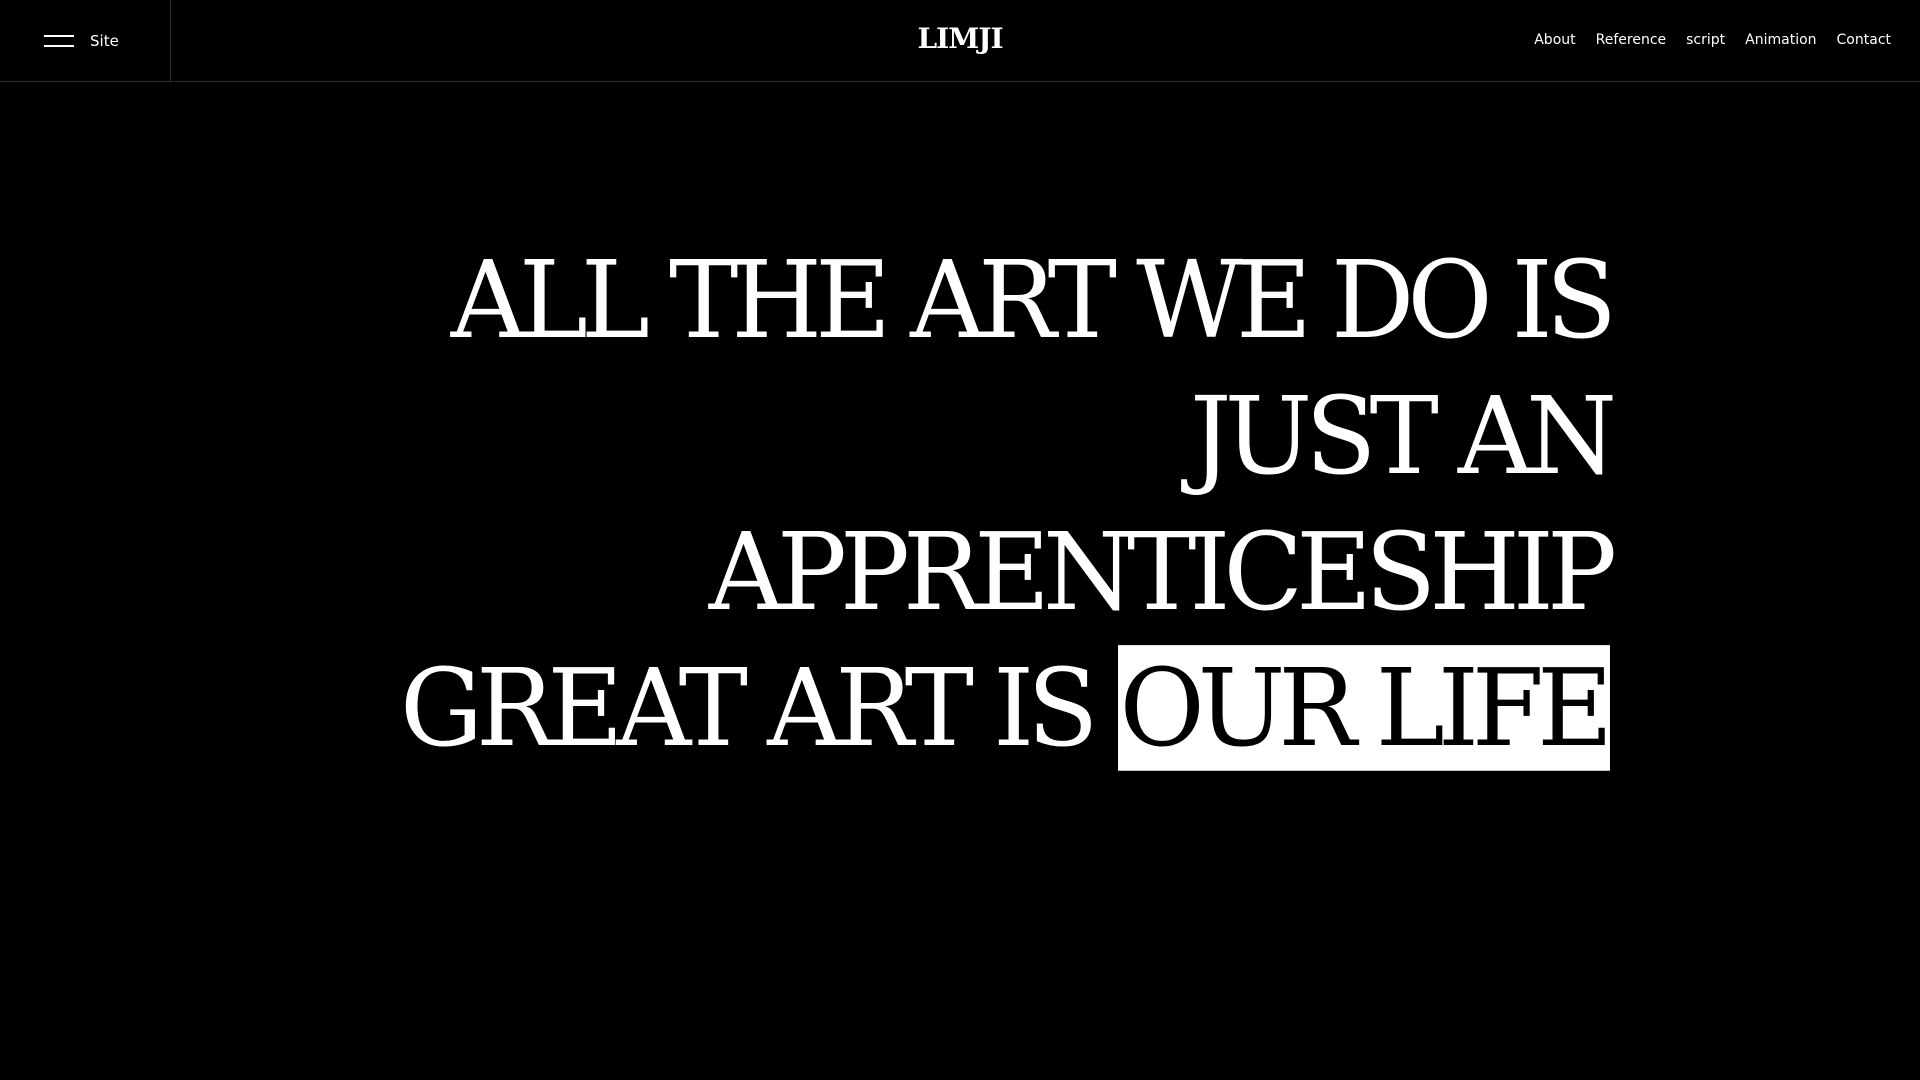  What do you see at coordinates (1631, 40) in the screenshot?
I see `nav-link-reference: Reference` at bounding box center [1631, 40].